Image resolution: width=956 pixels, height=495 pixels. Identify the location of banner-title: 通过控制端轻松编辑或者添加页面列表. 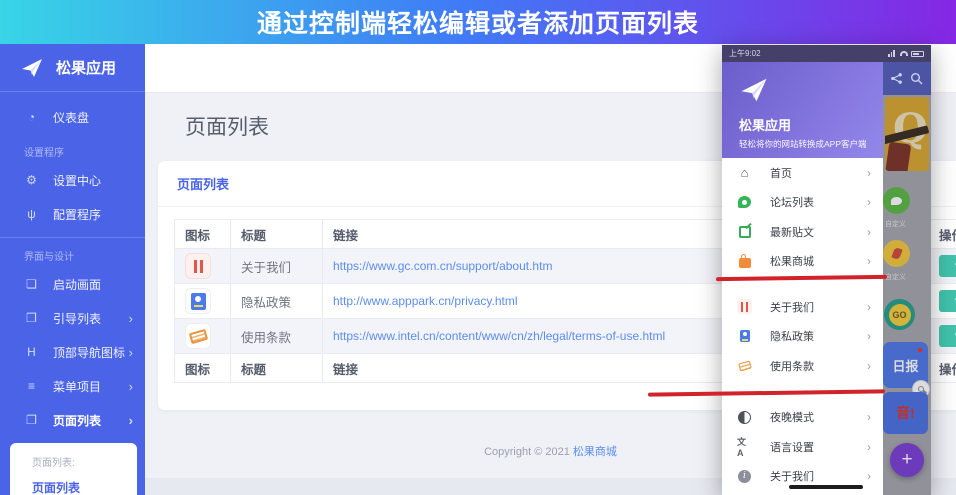
(477, 24).